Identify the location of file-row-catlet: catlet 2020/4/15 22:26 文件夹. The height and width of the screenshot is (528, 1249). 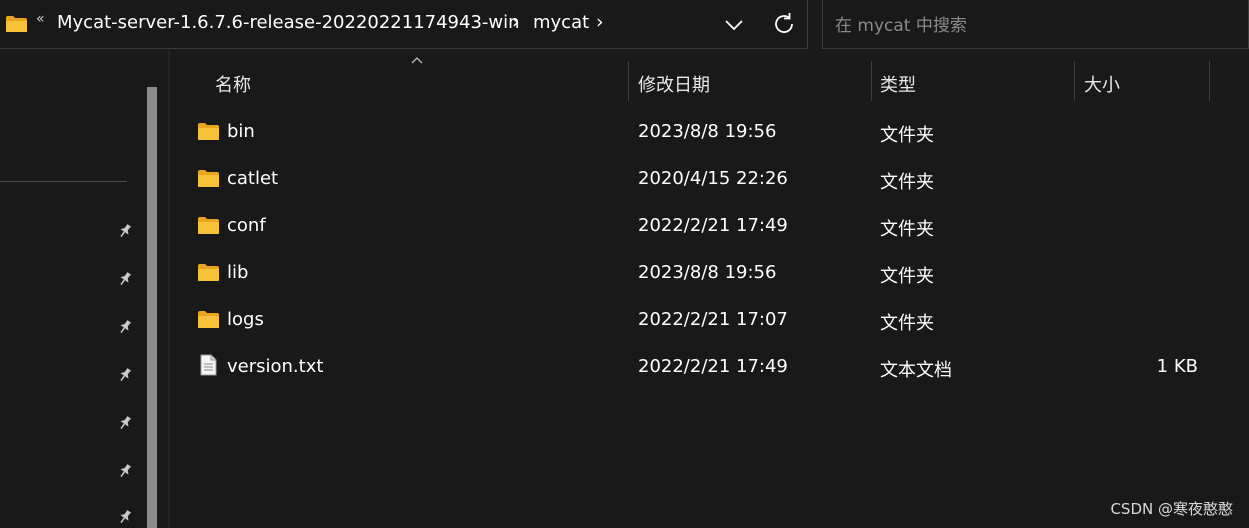
(709, 179).